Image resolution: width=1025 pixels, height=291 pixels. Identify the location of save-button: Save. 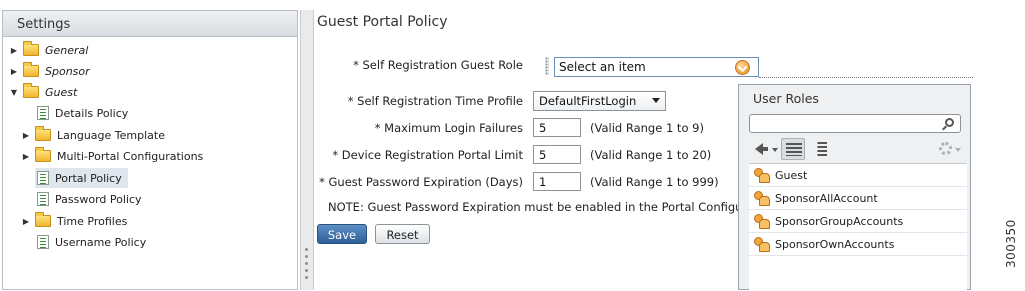
(342, 234).